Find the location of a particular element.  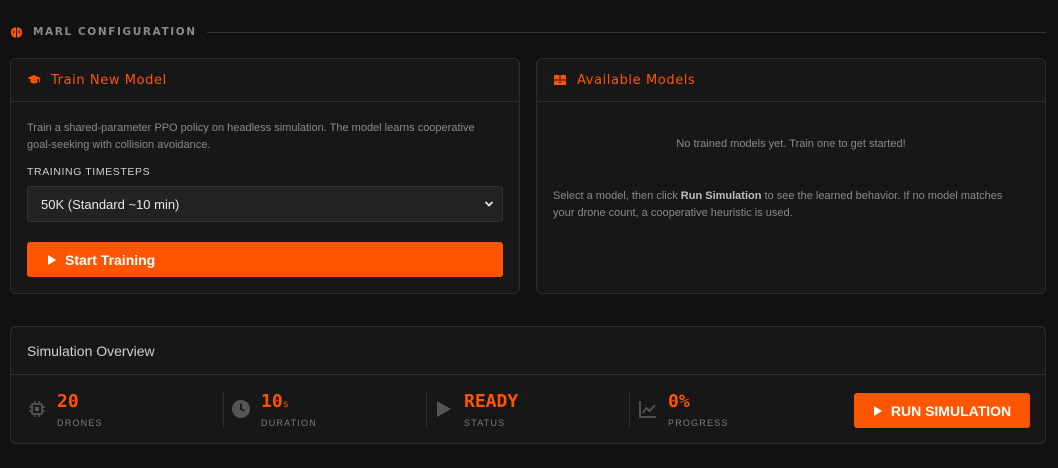

section-title: MARL CONFIGURATION is located at coordinates (115, 32).